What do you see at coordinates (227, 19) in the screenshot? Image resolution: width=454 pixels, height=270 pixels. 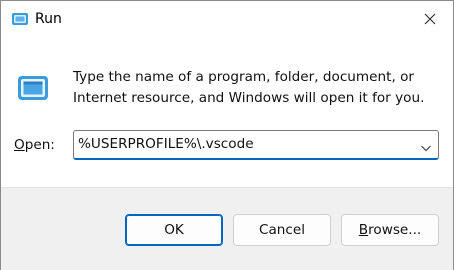 I see `title-bar: Run` at bounding box center [227, 19].